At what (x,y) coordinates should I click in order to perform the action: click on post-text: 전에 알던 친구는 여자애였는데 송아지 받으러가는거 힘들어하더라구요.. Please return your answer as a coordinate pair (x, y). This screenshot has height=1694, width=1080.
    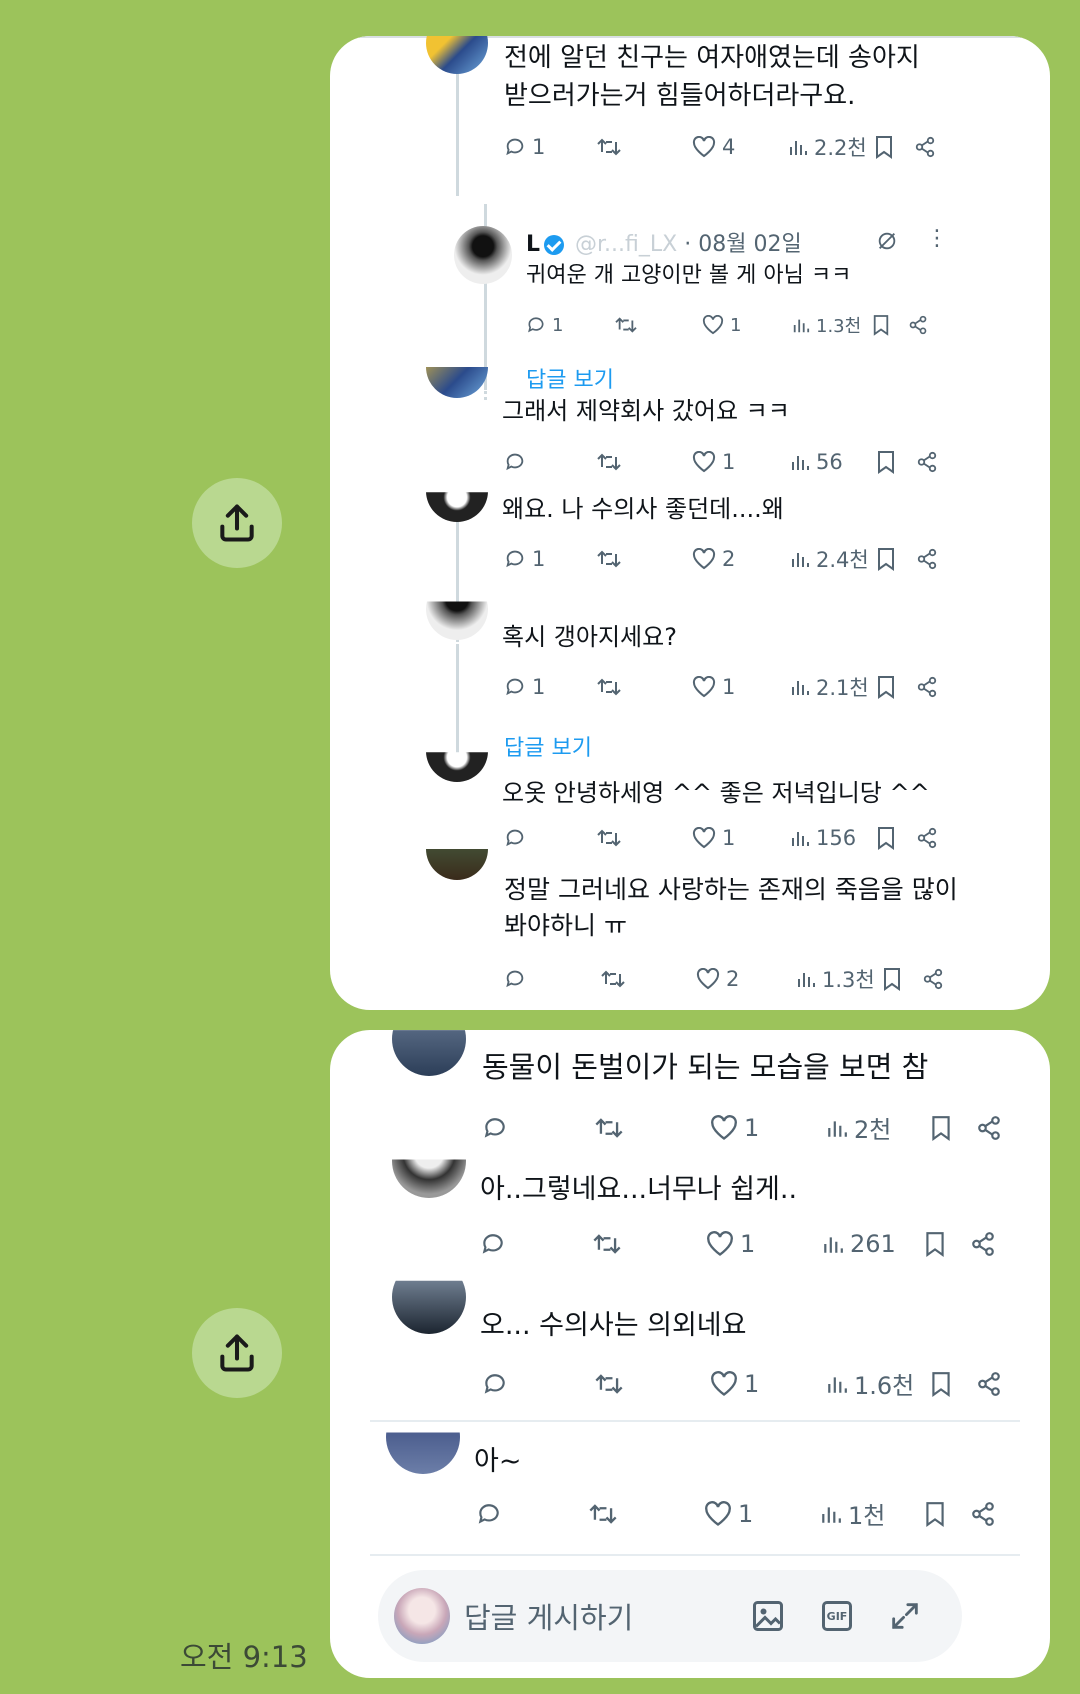
    Looking at the image, I should click on (712, 77).